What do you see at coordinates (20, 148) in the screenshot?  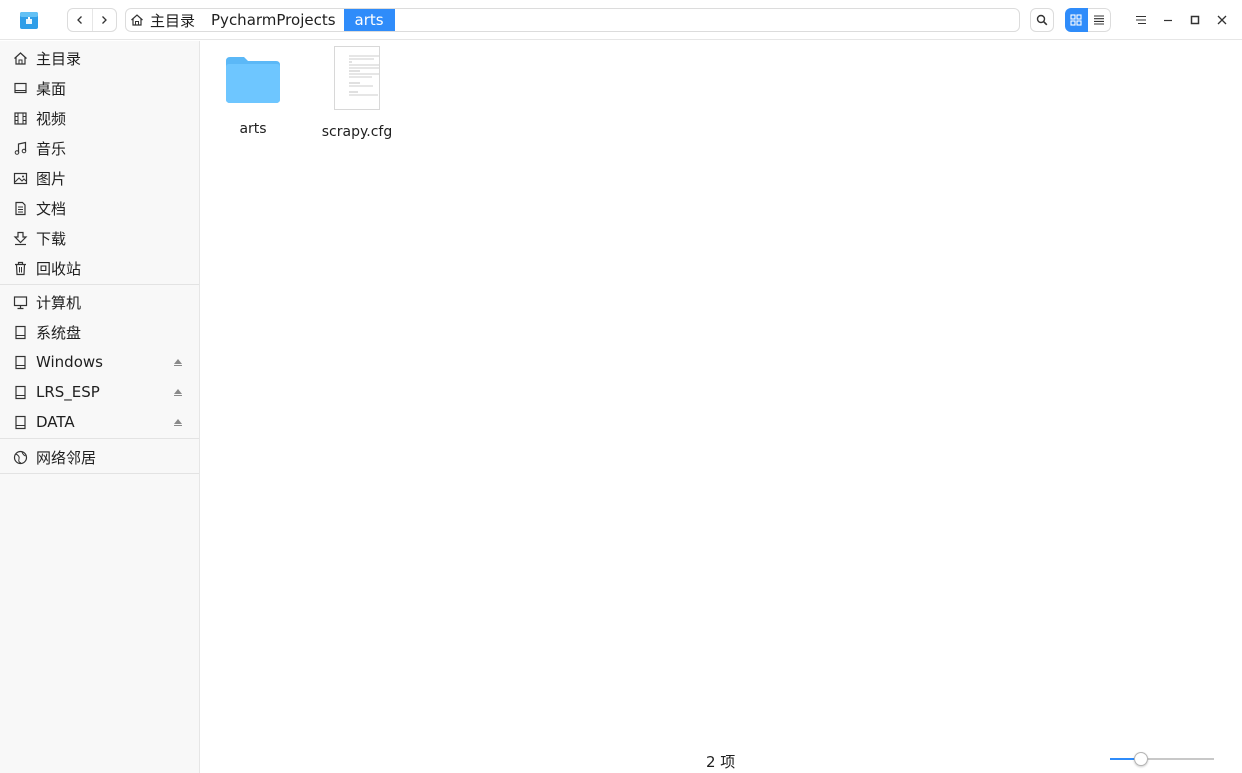 I see `music-icon` at bounding box center [20, 148].